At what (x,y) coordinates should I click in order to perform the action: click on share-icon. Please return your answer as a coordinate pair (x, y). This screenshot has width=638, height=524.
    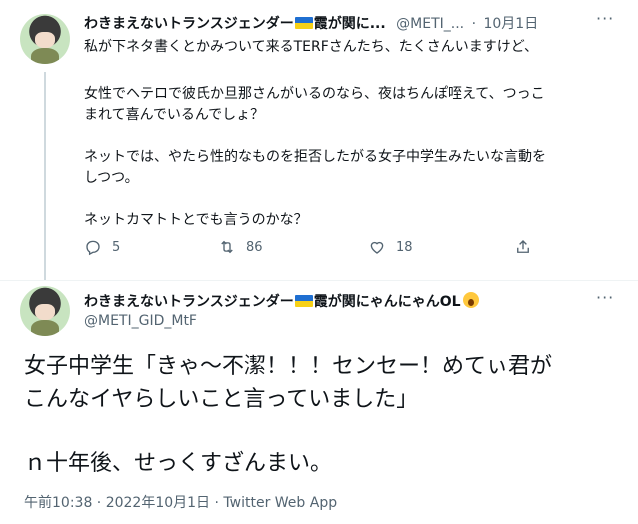
    Looking at the image, I should click on (523, 246).